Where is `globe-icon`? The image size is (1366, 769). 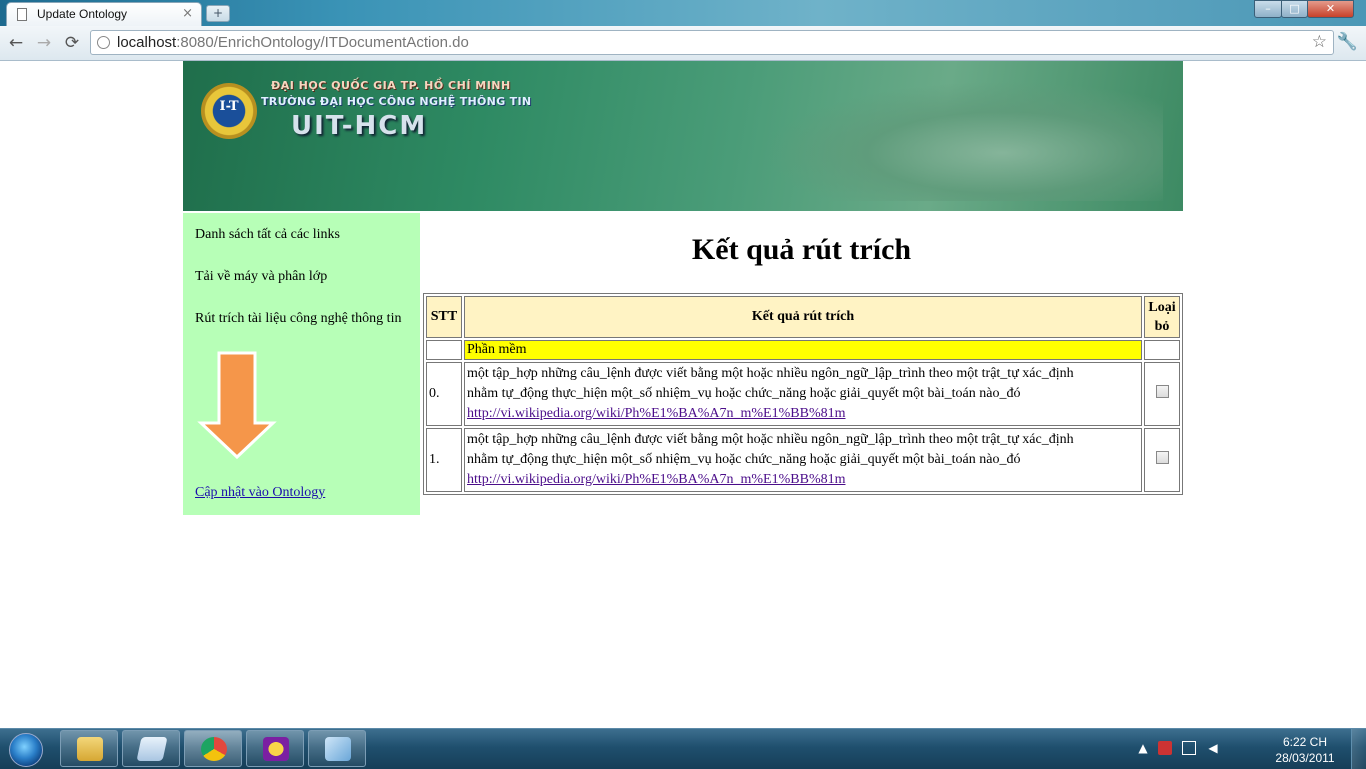 globe-icon is located at coordinates (103, 42).